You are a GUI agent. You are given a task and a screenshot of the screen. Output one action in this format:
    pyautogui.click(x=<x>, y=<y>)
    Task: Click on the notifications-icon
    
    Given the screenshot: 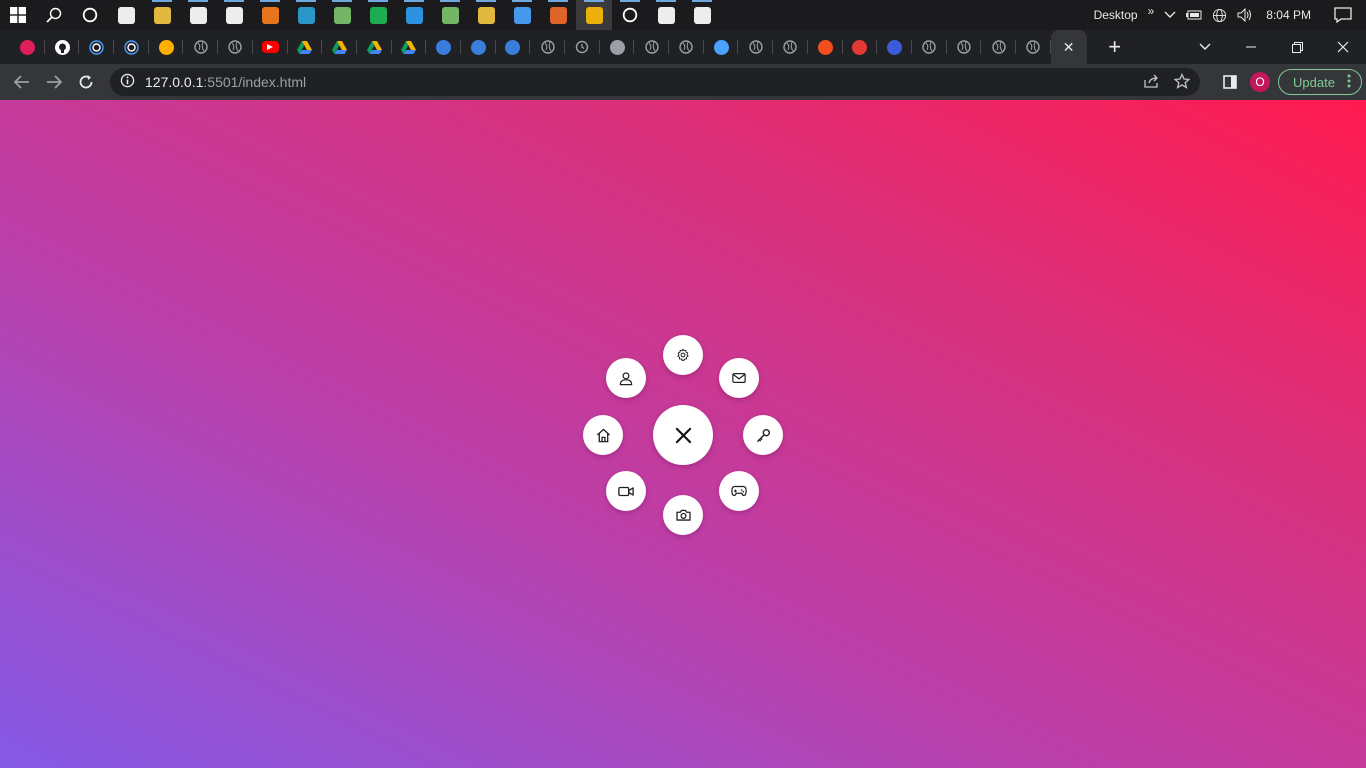 What is the action you would take?
    pyautogui.click(x=1343, y=15)
    